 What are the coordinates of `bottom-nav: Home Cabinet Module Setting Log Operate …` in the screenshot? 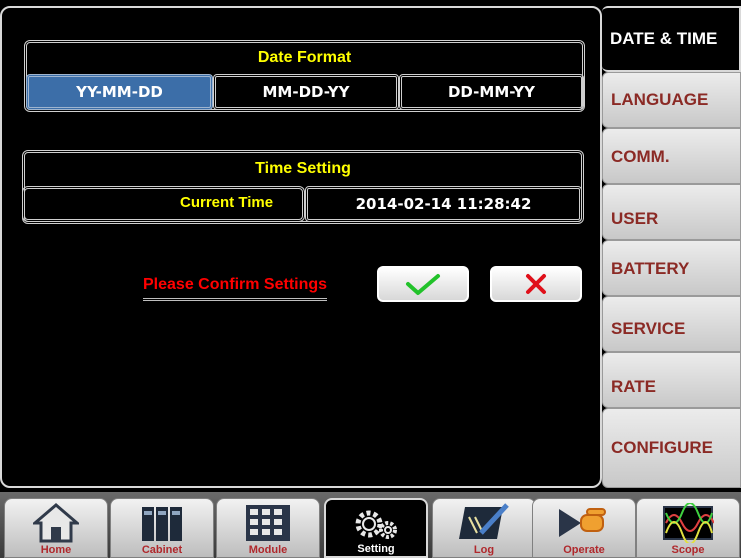 It's located at (370, 525).